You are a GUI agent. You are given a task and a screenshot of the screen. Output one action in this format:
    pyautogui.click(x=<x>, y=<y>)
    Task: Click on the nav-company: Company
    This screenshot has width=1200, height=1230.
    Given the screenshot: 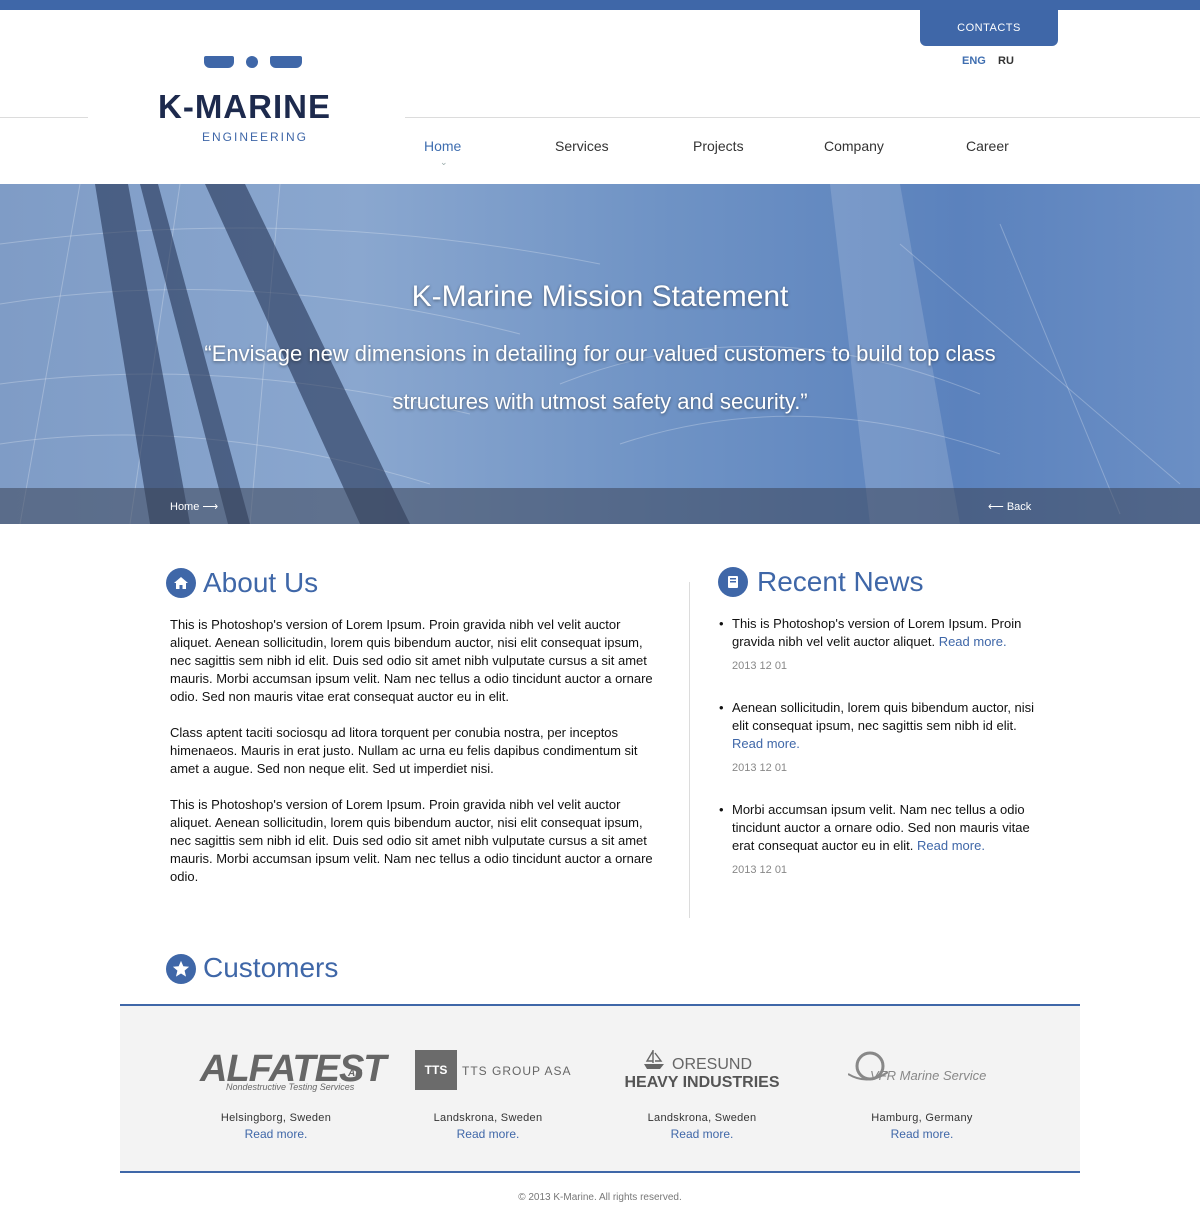 What is the action you would take?
    pyautogui.click(x=854, y=146)
    